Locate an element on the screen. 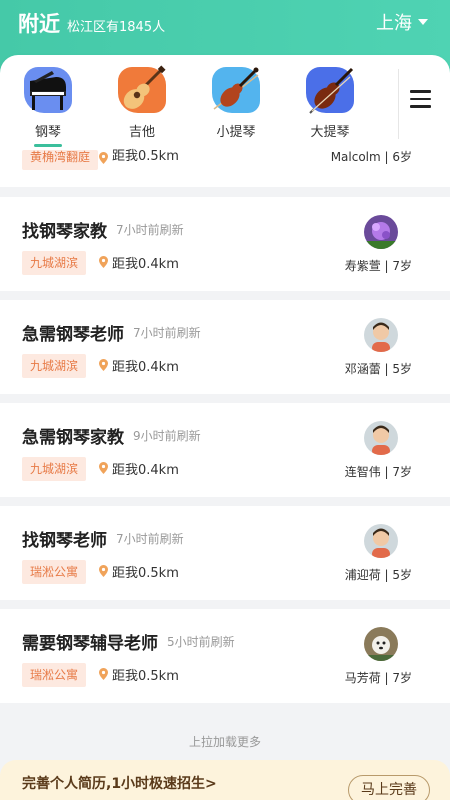 The height and width of the screenshot is (800, 450). job-title: 需要钢琴辅导老师 is located at coordinates (90, 644).